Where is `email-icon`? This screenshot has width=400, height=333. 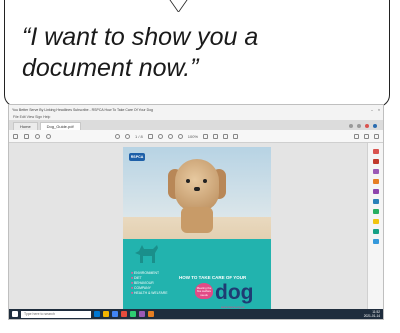 email-icon is located at coordinates (366, 136).